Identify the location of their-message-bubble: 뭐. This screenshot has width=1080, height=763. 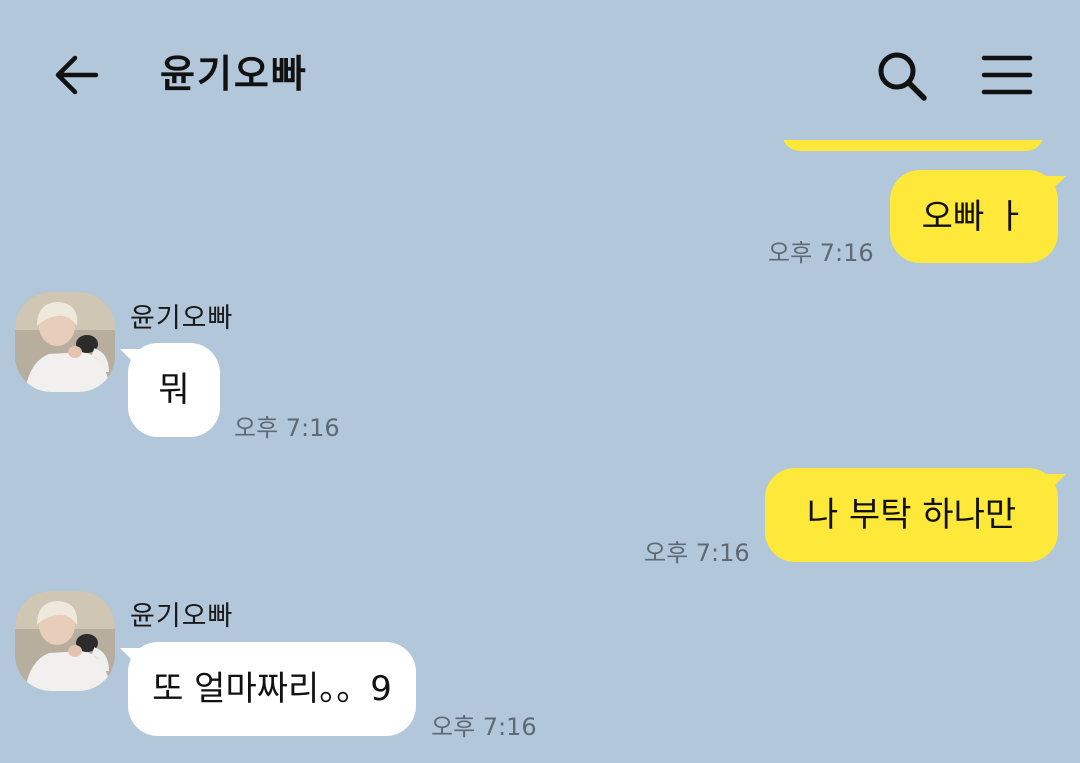
(170, 390).